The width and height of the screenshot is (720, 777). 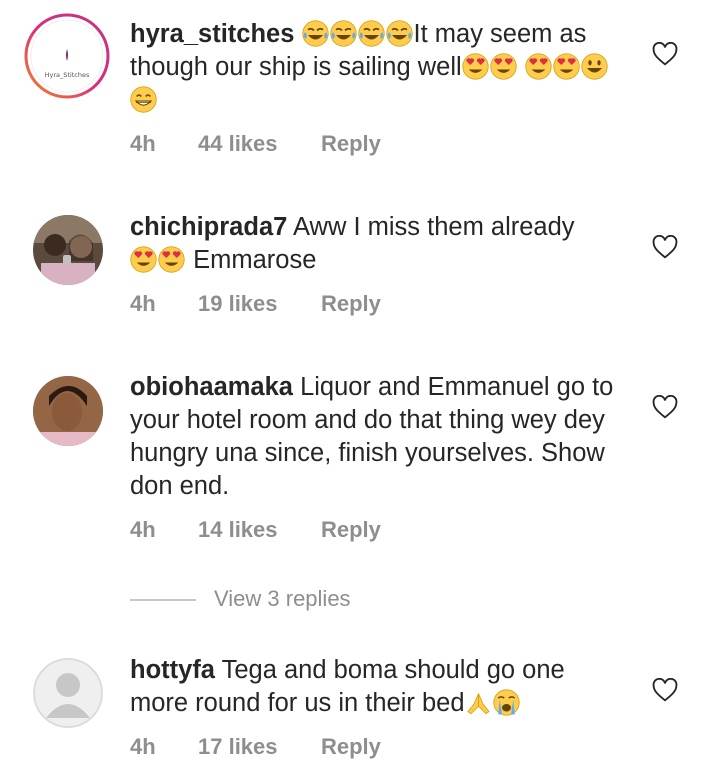 What do you see at coordinates (255, 260) in the screenshot?
I see `comment-text-tail: Emmarose` at bounding box center [255, 260].